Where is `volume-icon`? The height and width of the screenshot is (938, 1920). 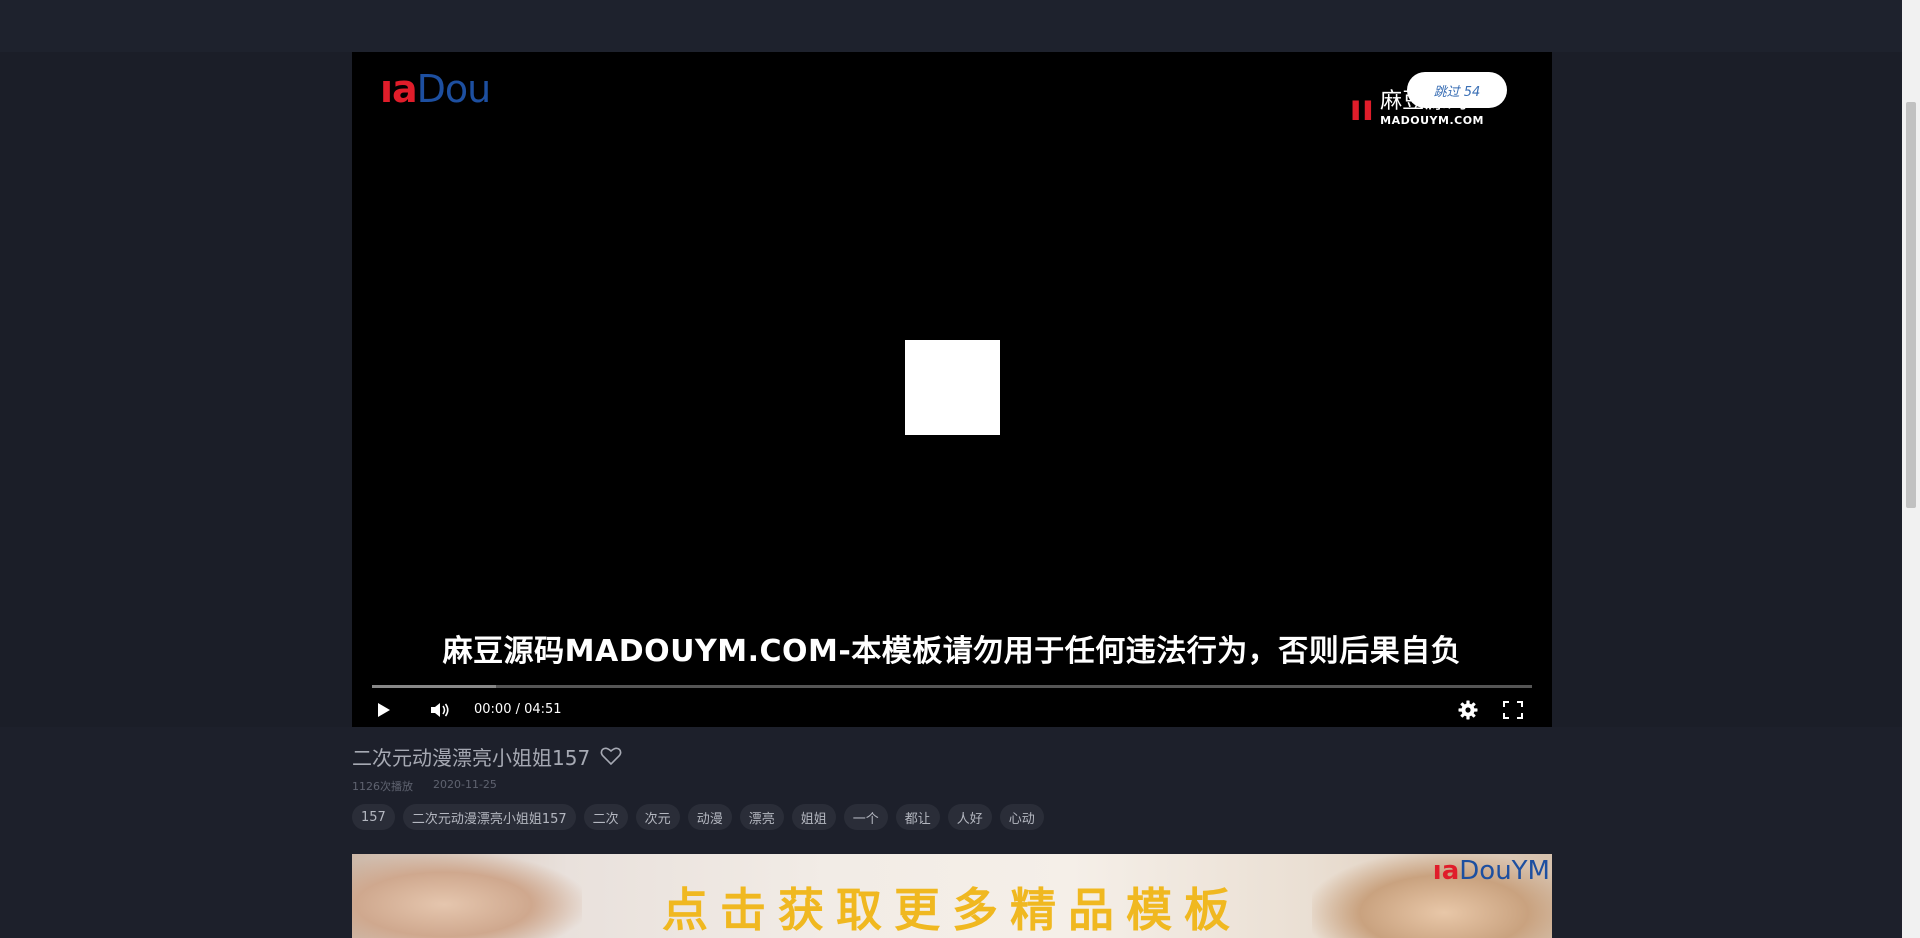 volume-icon is located at coordinates (440, 709).